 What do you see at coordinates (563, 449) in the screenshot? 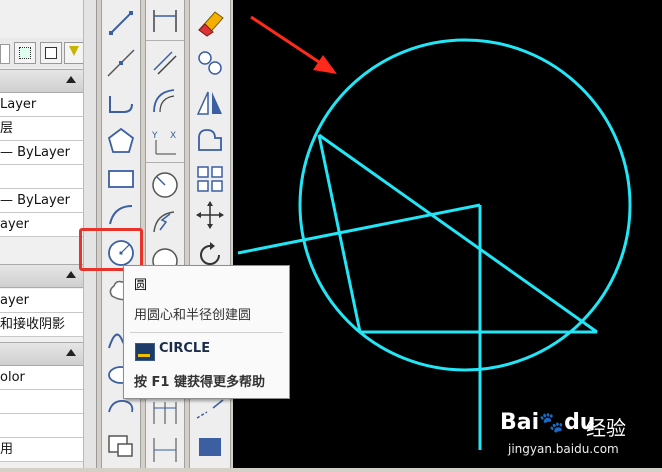
I see `watermark-url: jingyan.baidu.com` at bounding box center [563, 449].